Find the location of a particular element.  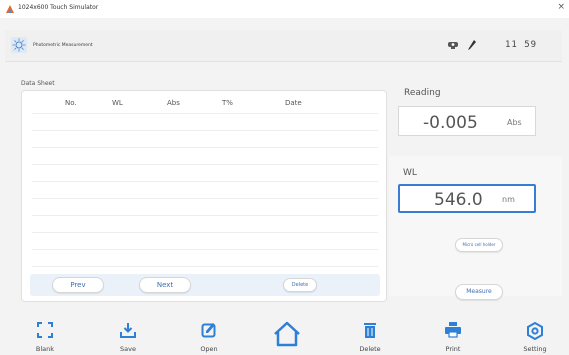

column-header-tpercent: T% is located at coordinates (227, 103).